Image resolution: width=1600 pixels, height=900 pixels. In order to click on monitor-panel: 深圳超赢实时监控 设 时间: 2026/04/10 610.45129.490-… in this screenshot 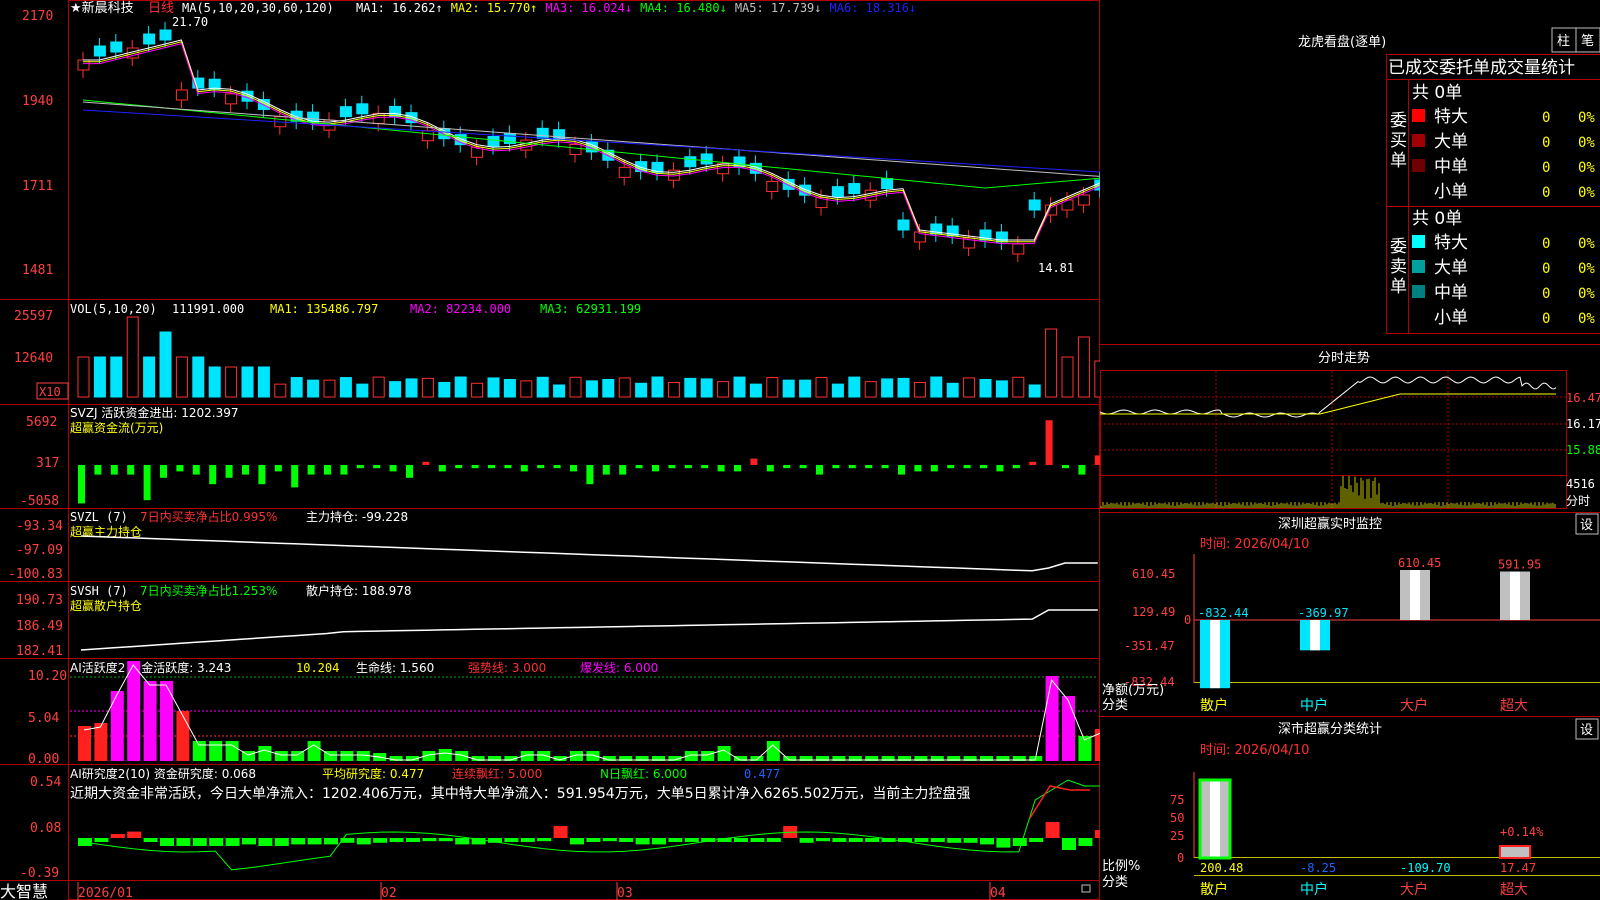, I will do `click(1350, 613)`.